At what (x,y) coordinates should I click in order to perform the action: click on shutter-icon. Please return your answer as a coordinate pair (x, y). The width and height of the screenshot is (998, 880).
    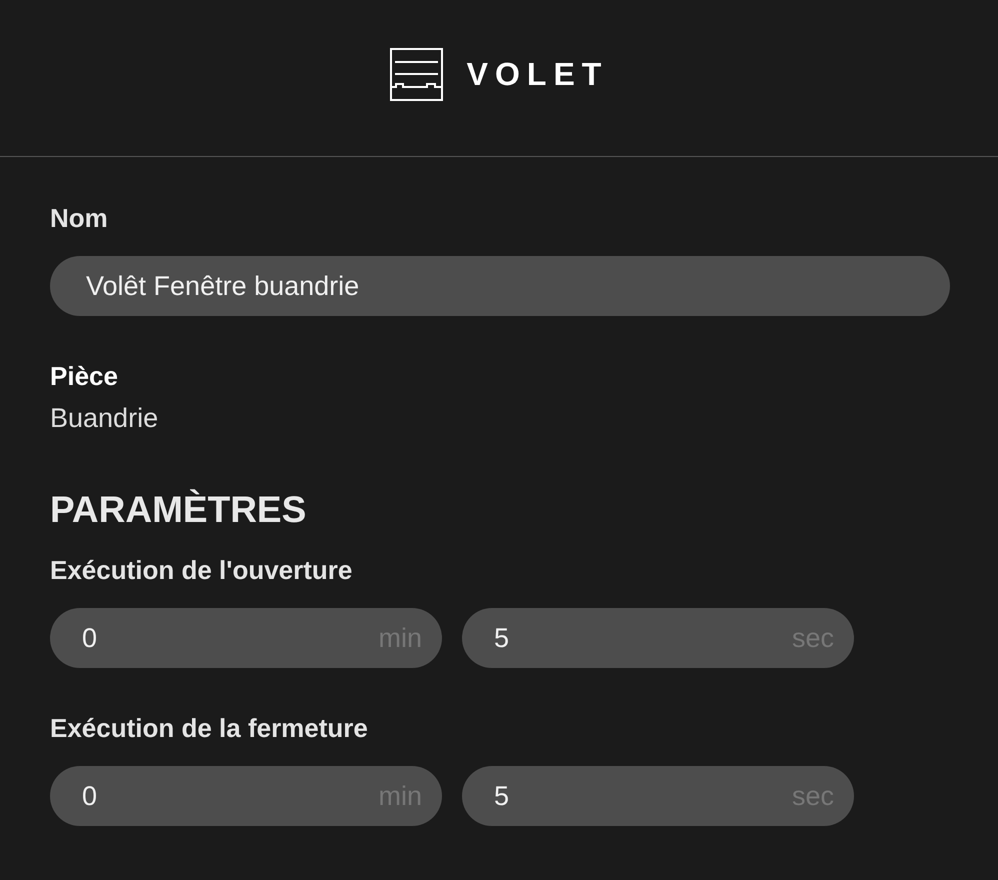
    Looking at the image, I should click on (416, 74).